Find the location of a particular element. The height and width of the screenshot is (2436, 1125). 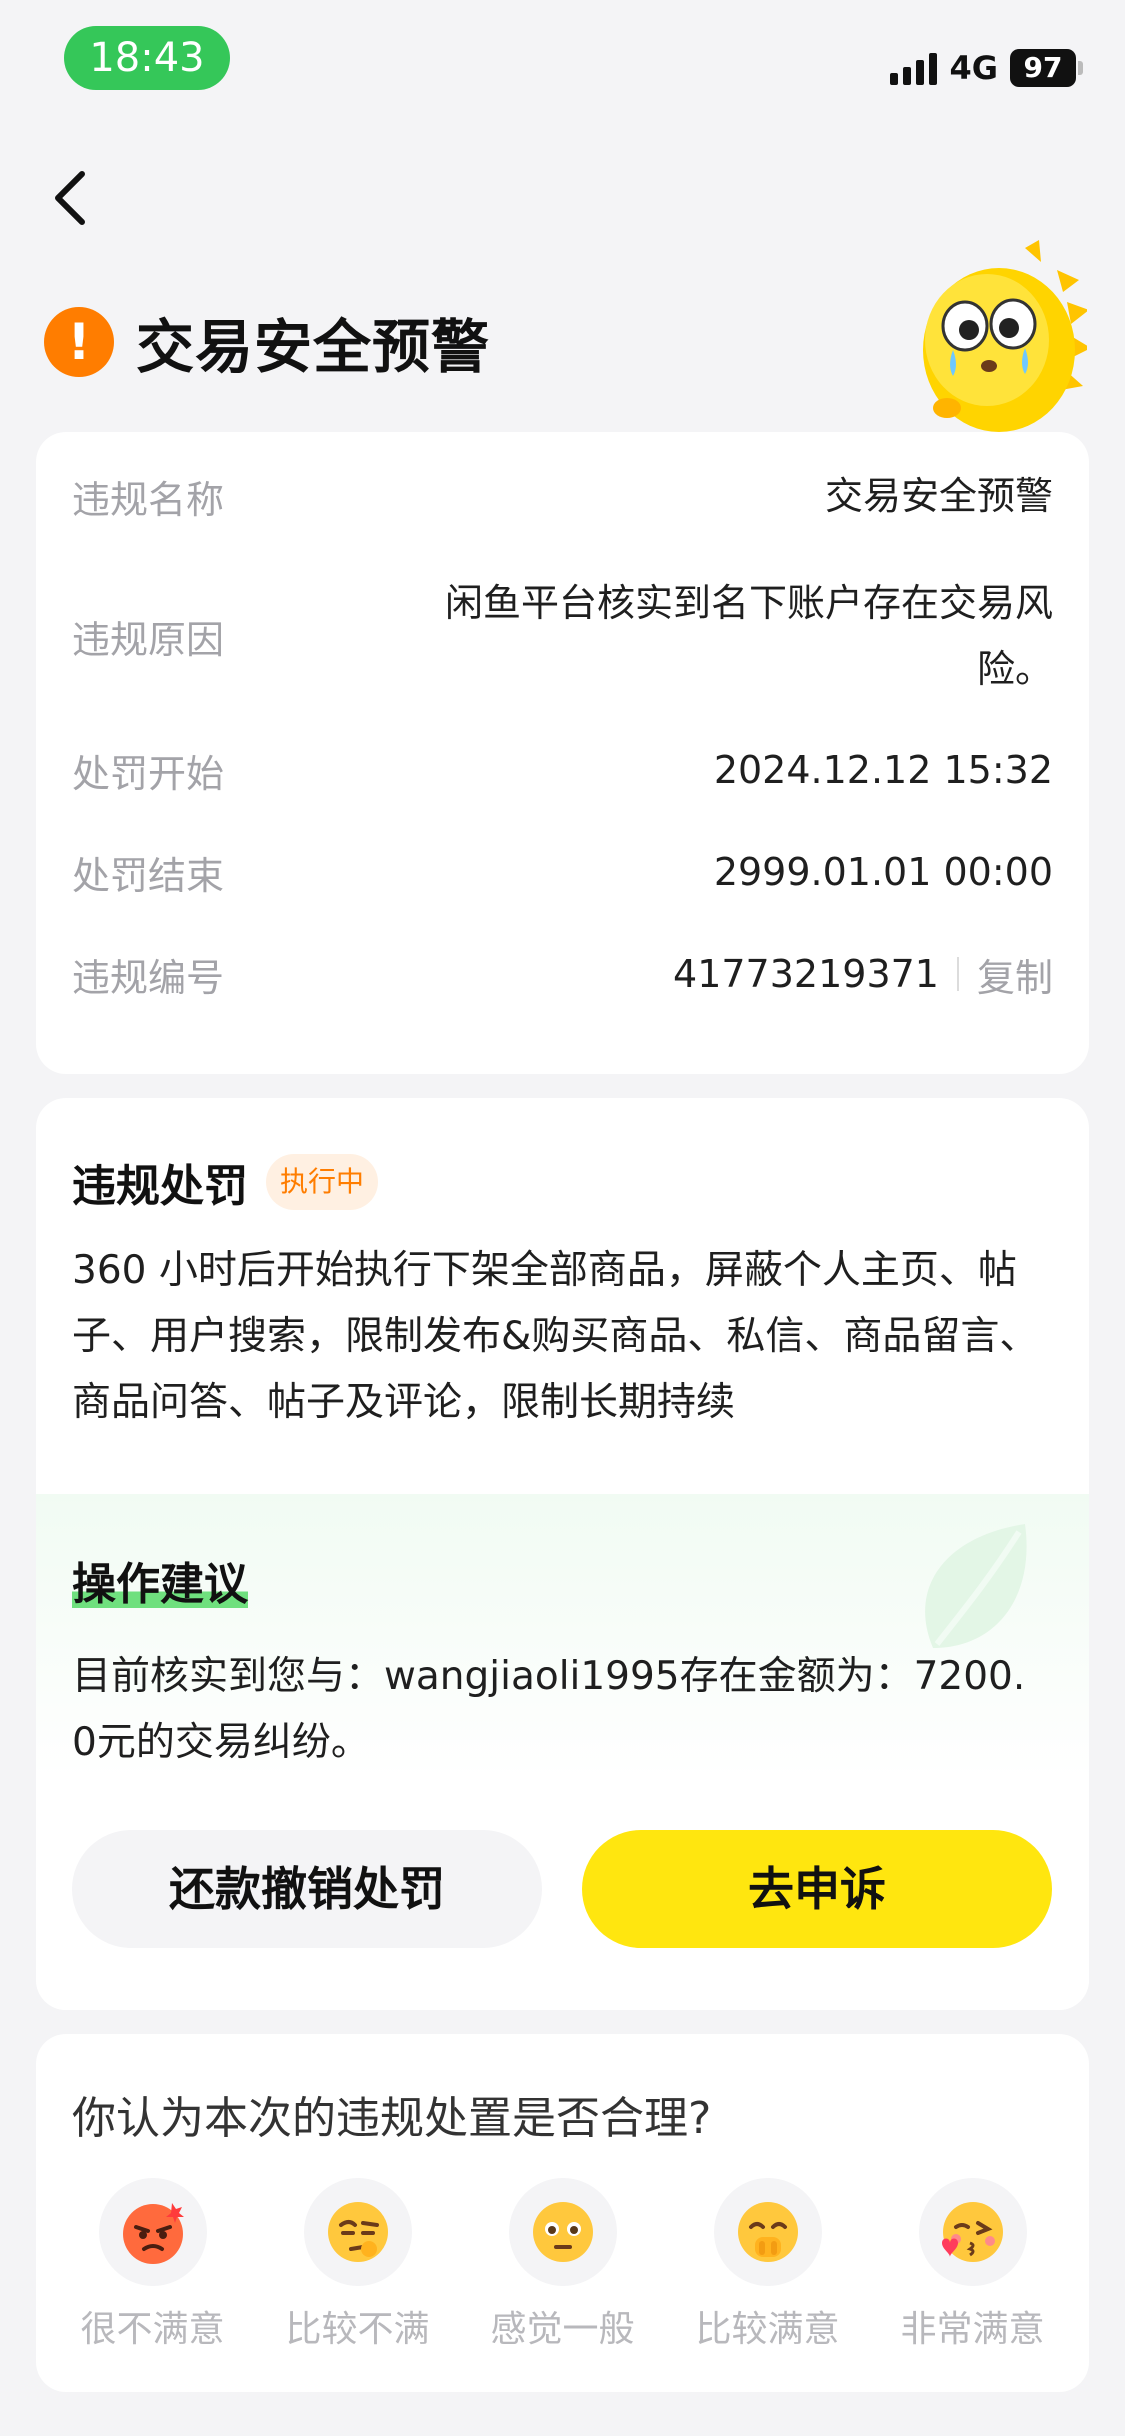

info-row-reason: 违规原因 闲鱼平台核实到名下账户存在交易风险。 is located at coordinates (562, 636).